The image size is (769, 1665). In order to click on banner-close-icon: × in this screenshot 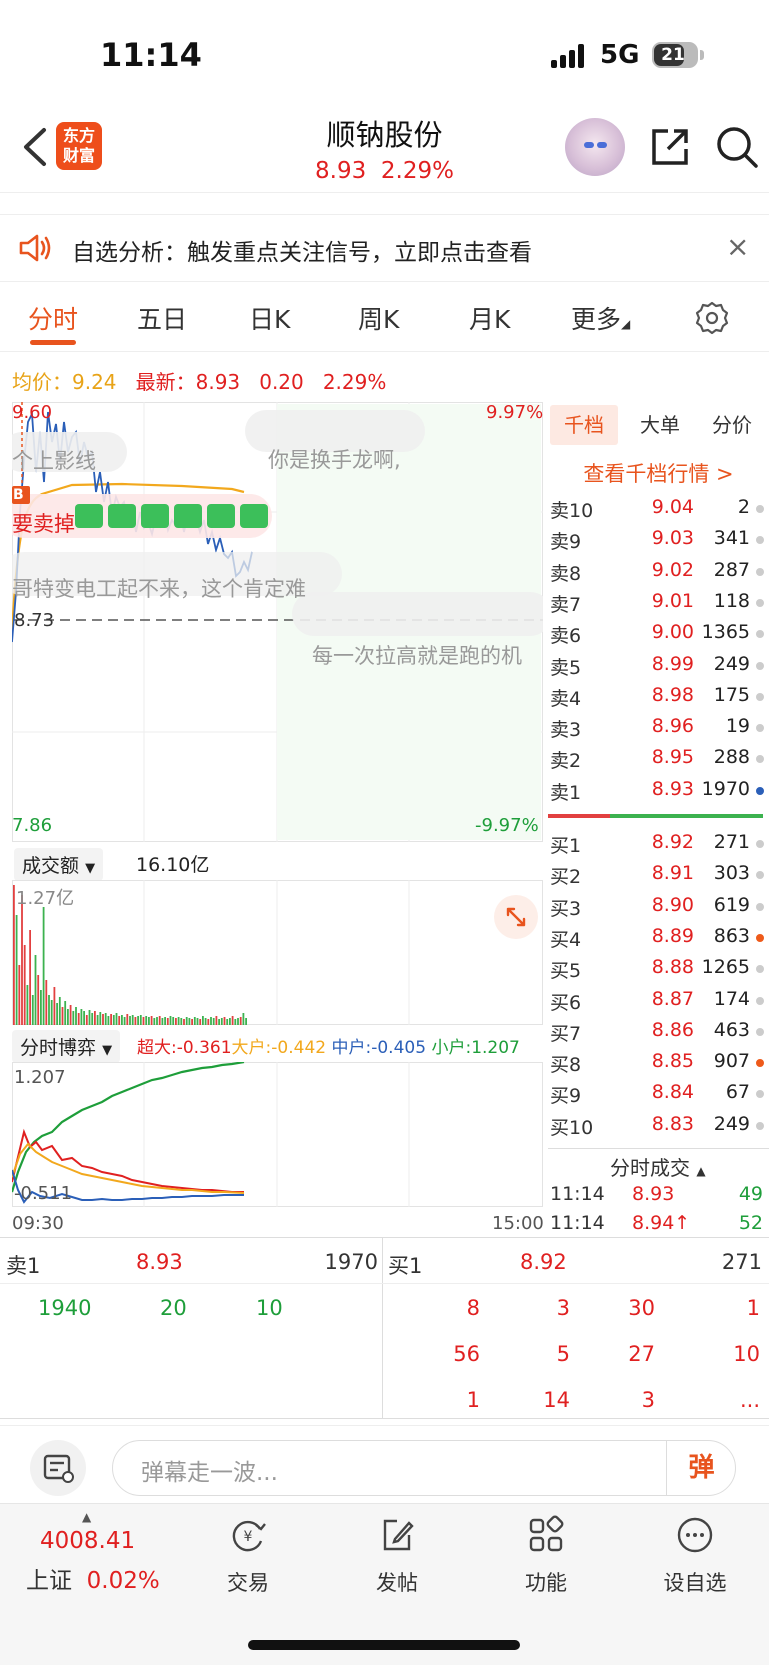, I will do `click(737, 246)`.